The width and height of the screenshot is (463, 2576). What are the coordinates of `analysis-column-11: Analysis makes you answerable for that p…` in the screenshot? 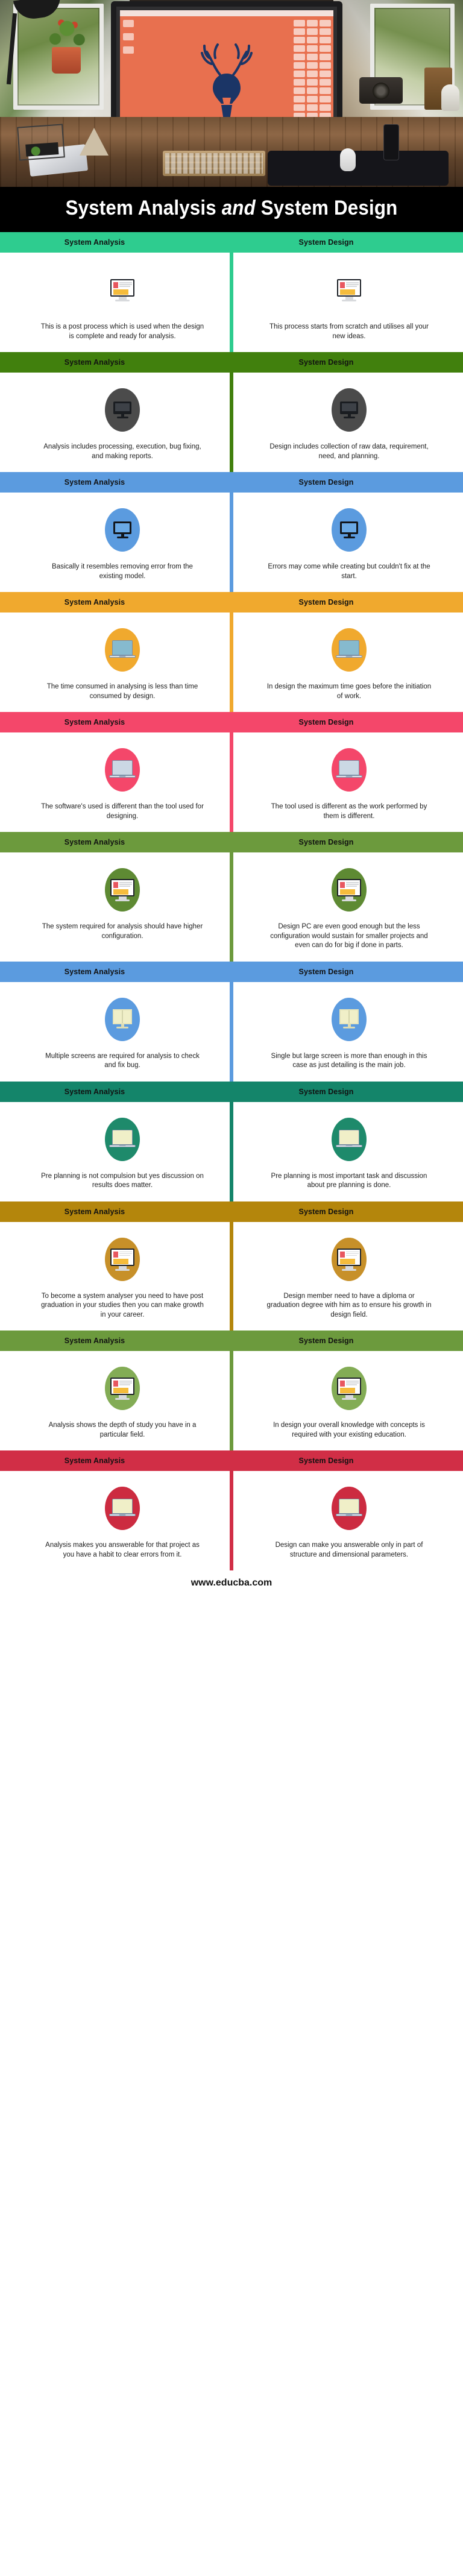 It's located at (116, 1523).